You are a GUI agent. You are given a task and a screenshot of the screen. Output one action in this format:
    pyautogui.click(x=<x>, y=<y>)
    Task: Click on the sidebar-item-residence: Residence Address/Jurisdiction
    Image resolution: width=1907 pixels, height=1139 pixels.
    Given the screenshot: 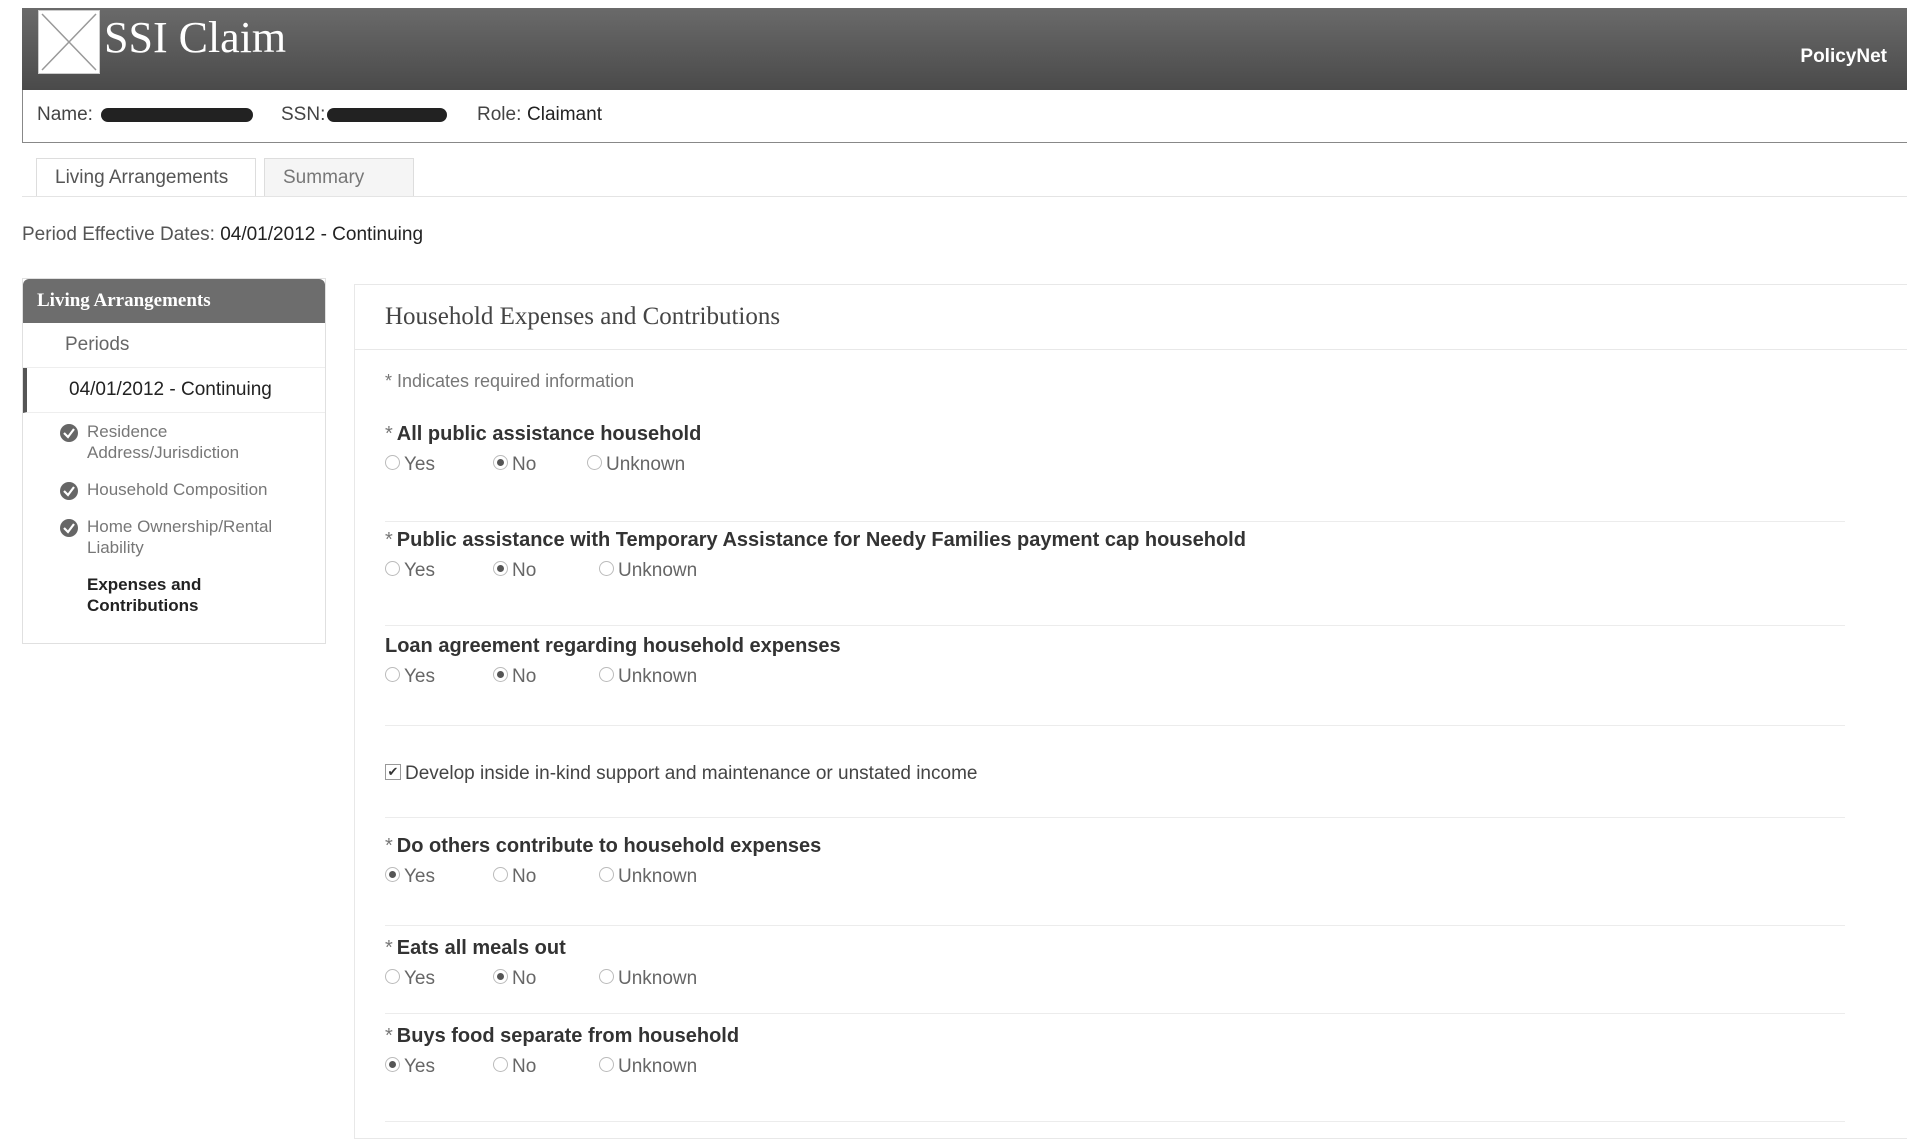 What is the action you would take?
    pyautogui.click(x=174, y=442)
    